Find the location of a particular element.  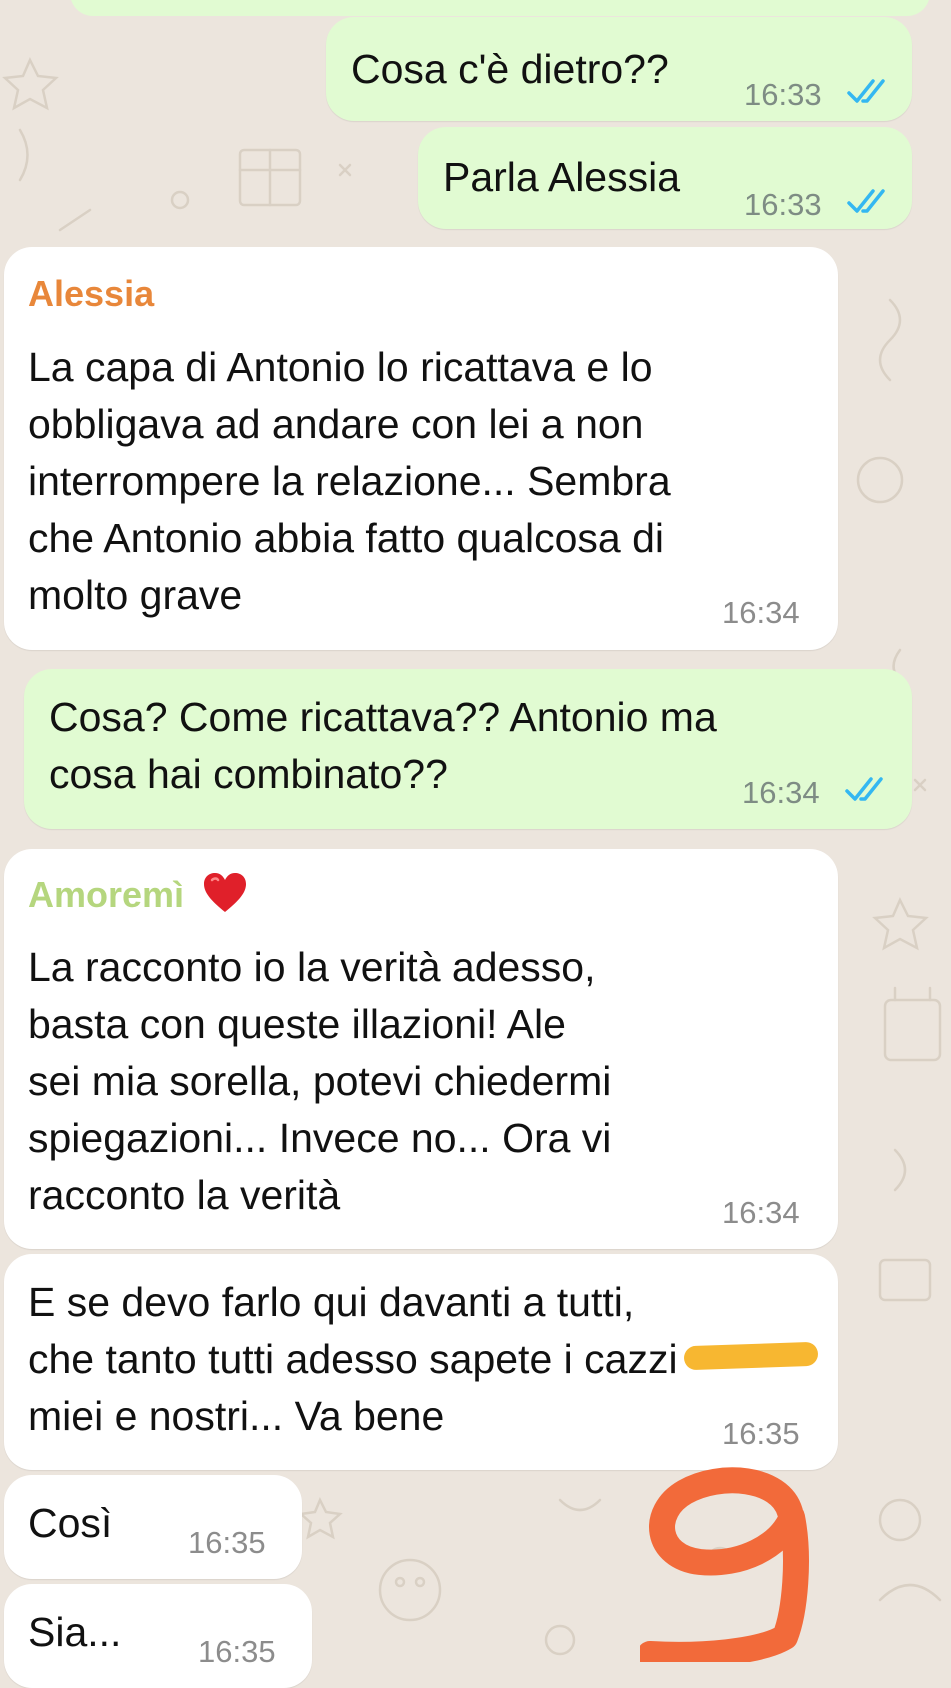

message-line: cosa hai combinato?? is located at coordinates (248, 774).